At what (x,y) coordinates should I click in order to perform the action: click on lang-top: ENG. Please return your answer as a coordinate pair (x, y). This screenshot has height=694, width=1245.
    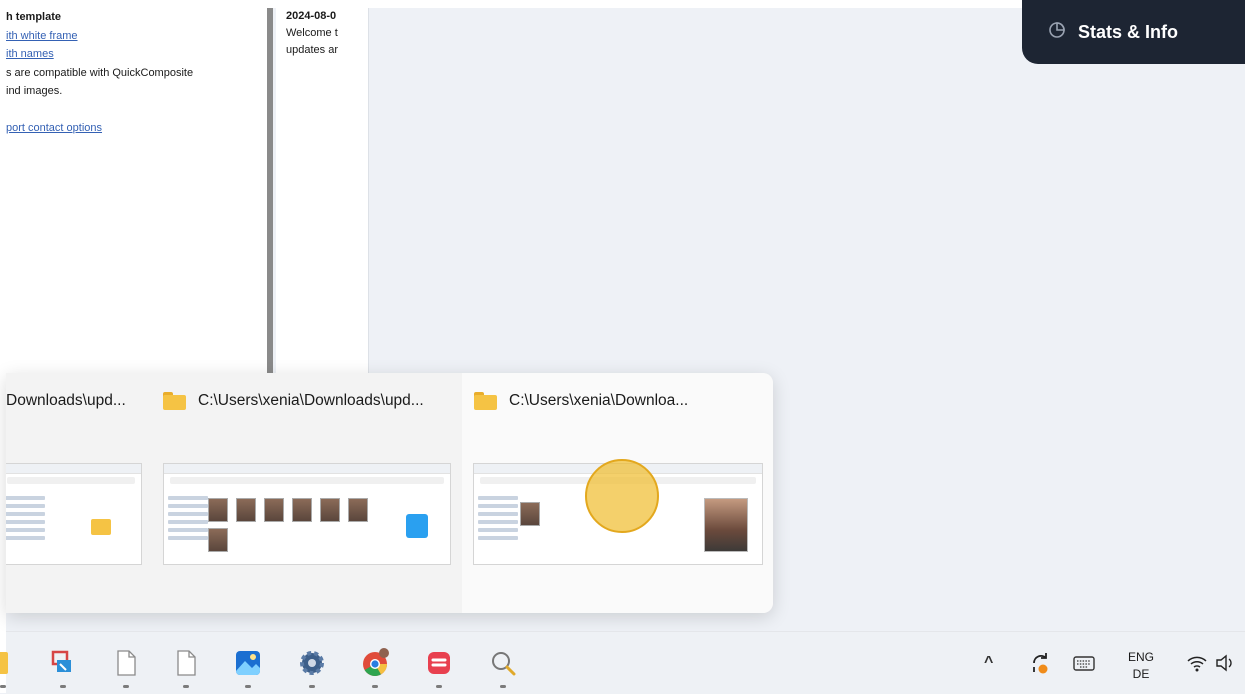
    Looking at the image, I should click on (1140, 657).